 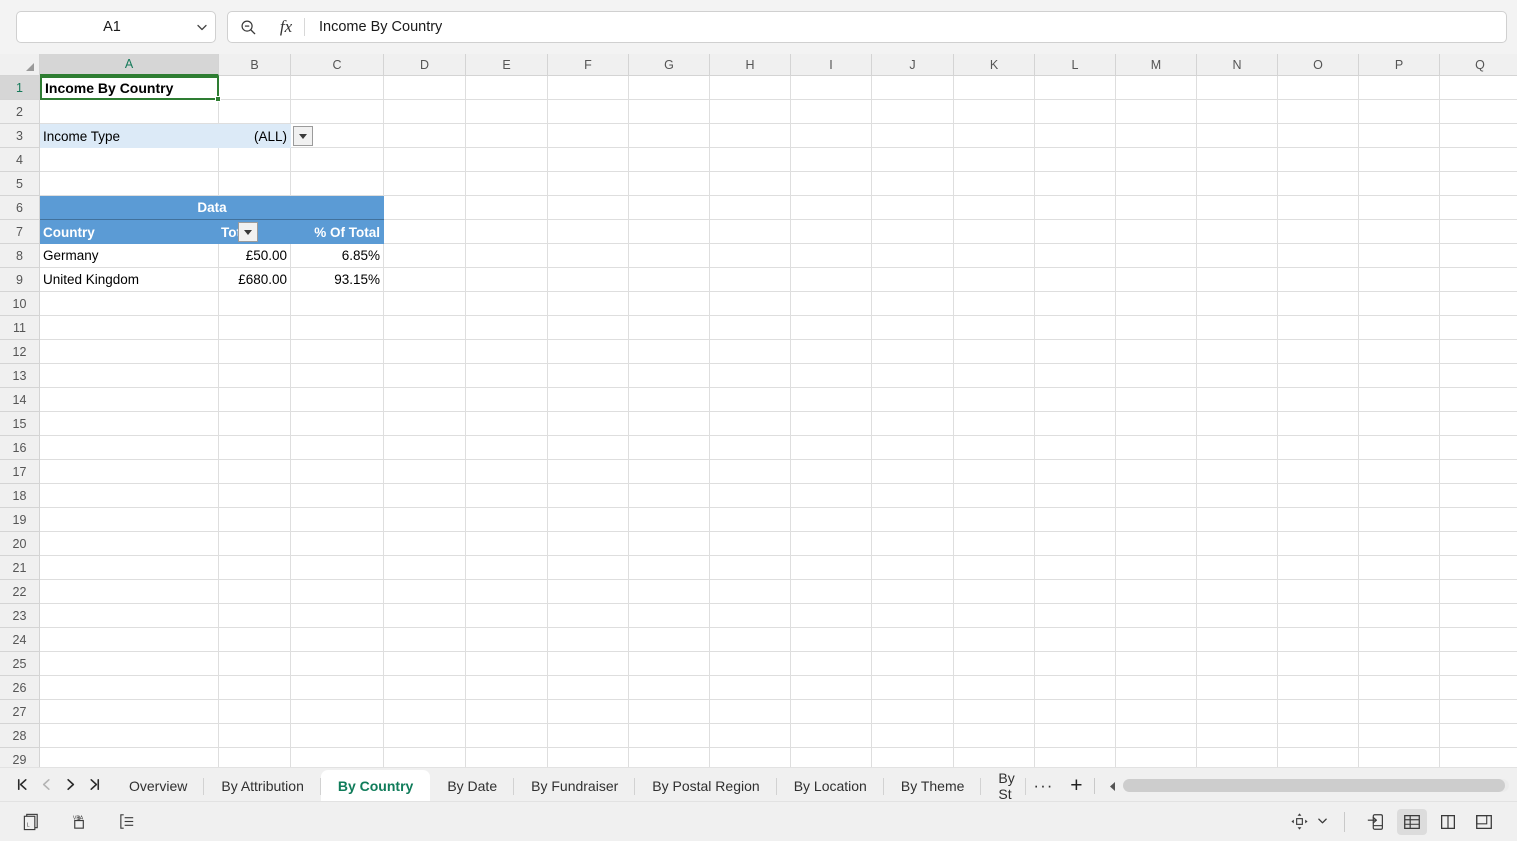 I want to click on cell-k4, so click(x=994, y=160).